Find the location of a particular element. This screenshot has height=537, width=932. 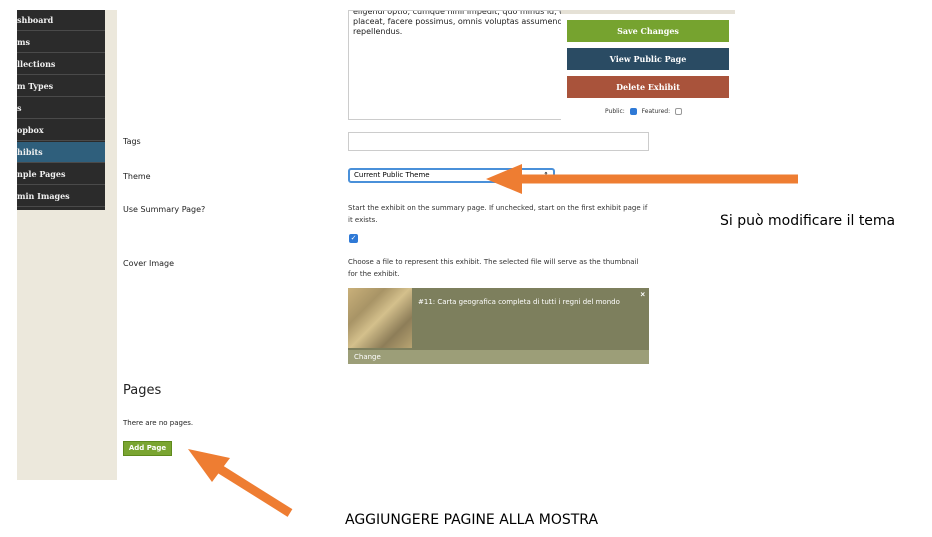

arrow-to-theme is located at coordinates (642, 179).